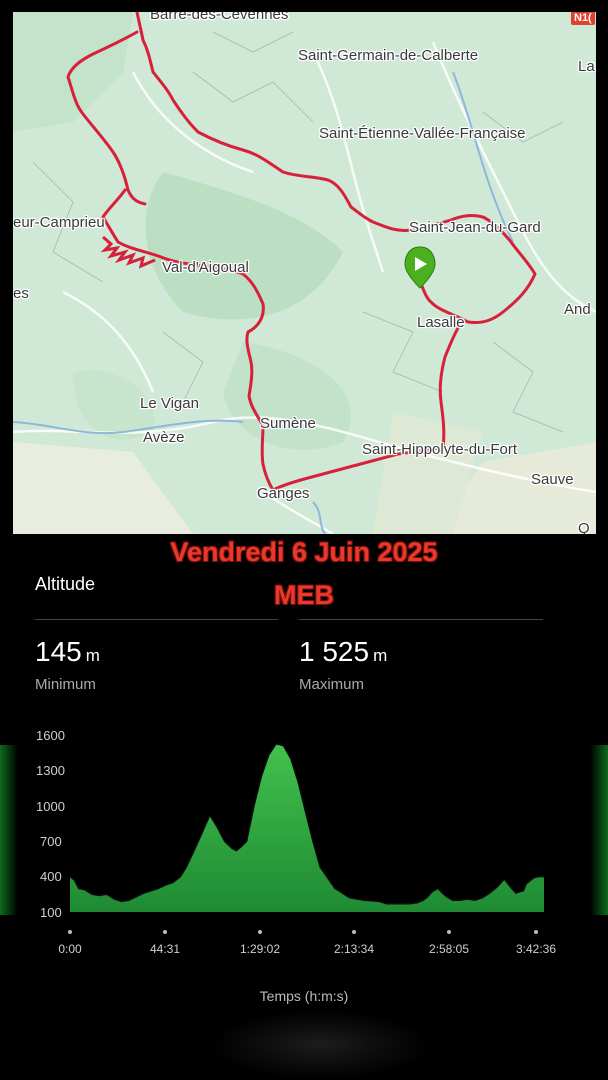  Describe the element at coordinates (449, 949) in the screenshot. I see `x-tick-label: 2:58:05` at that location.